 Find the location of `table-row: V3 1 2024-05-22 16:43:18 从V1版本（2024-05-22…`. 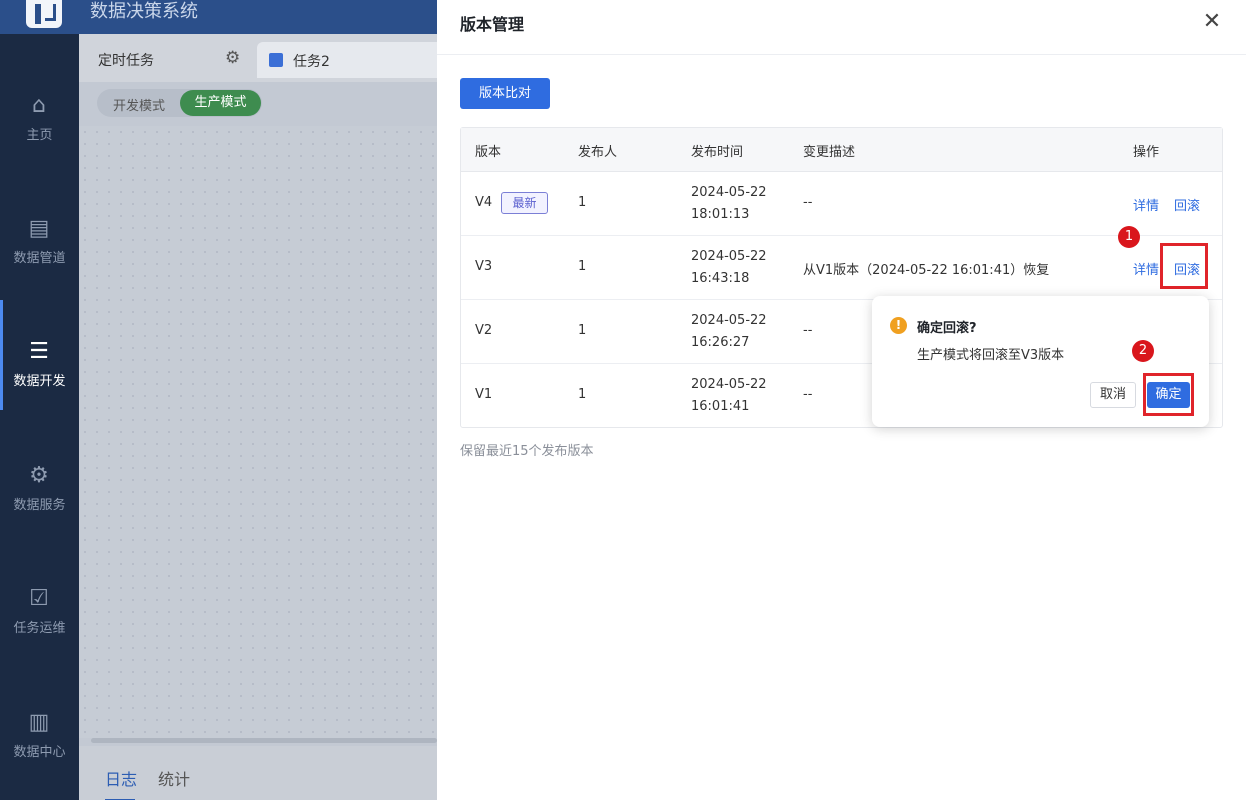

table-row: V3 1 2024-05-22 16:43:18 从V1版本（2024-05-22… is located at coordinates (841, 268).